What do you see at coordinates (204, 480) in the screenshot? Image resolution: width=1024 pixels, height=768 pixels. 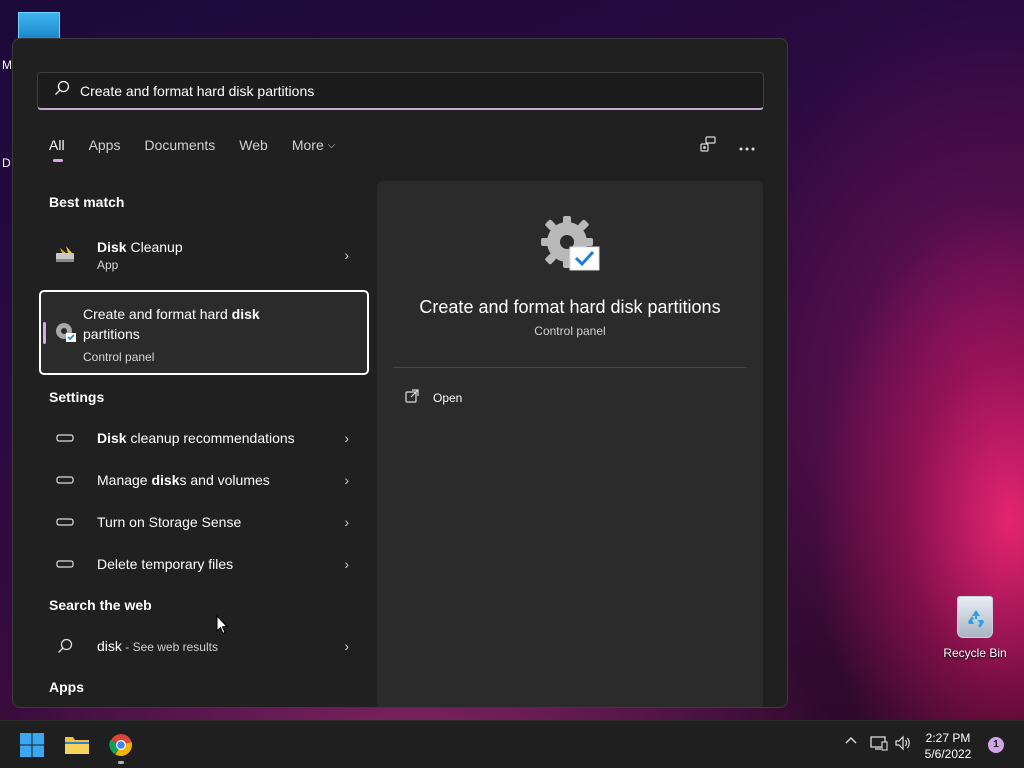 I see `setting-manage-disks: Manage disks and volumes ›` at bounding box center [204, 480].